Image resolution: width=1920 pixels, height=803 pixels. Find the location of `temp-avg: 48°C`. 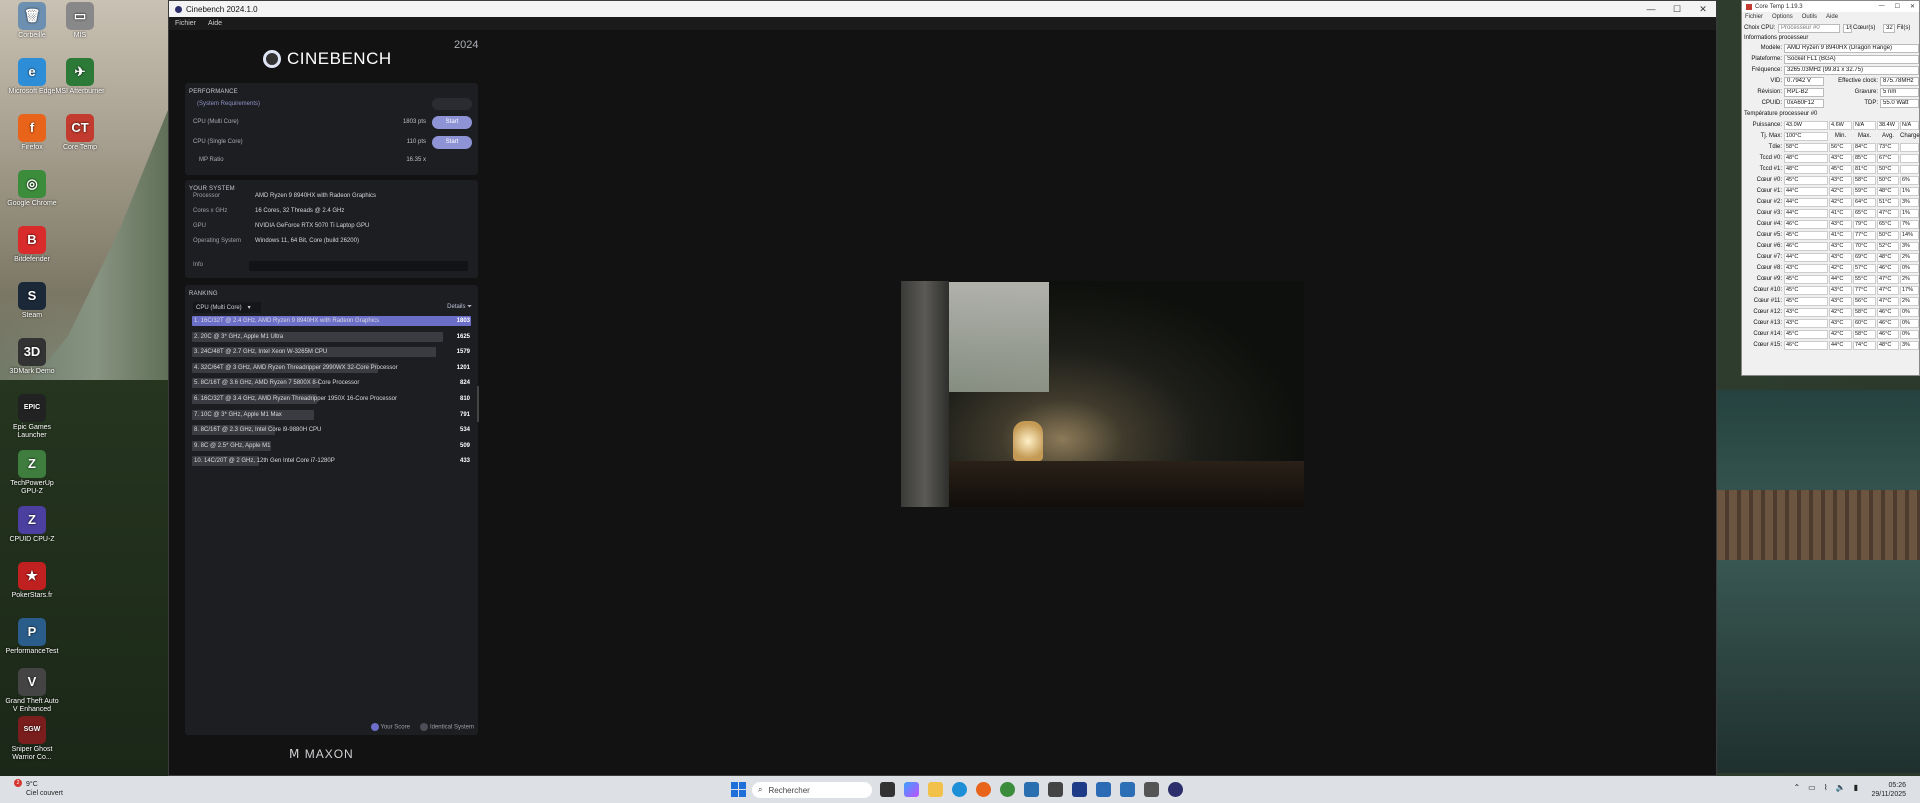

temp-avg: 48°C is located at coordinates (1888, 191).